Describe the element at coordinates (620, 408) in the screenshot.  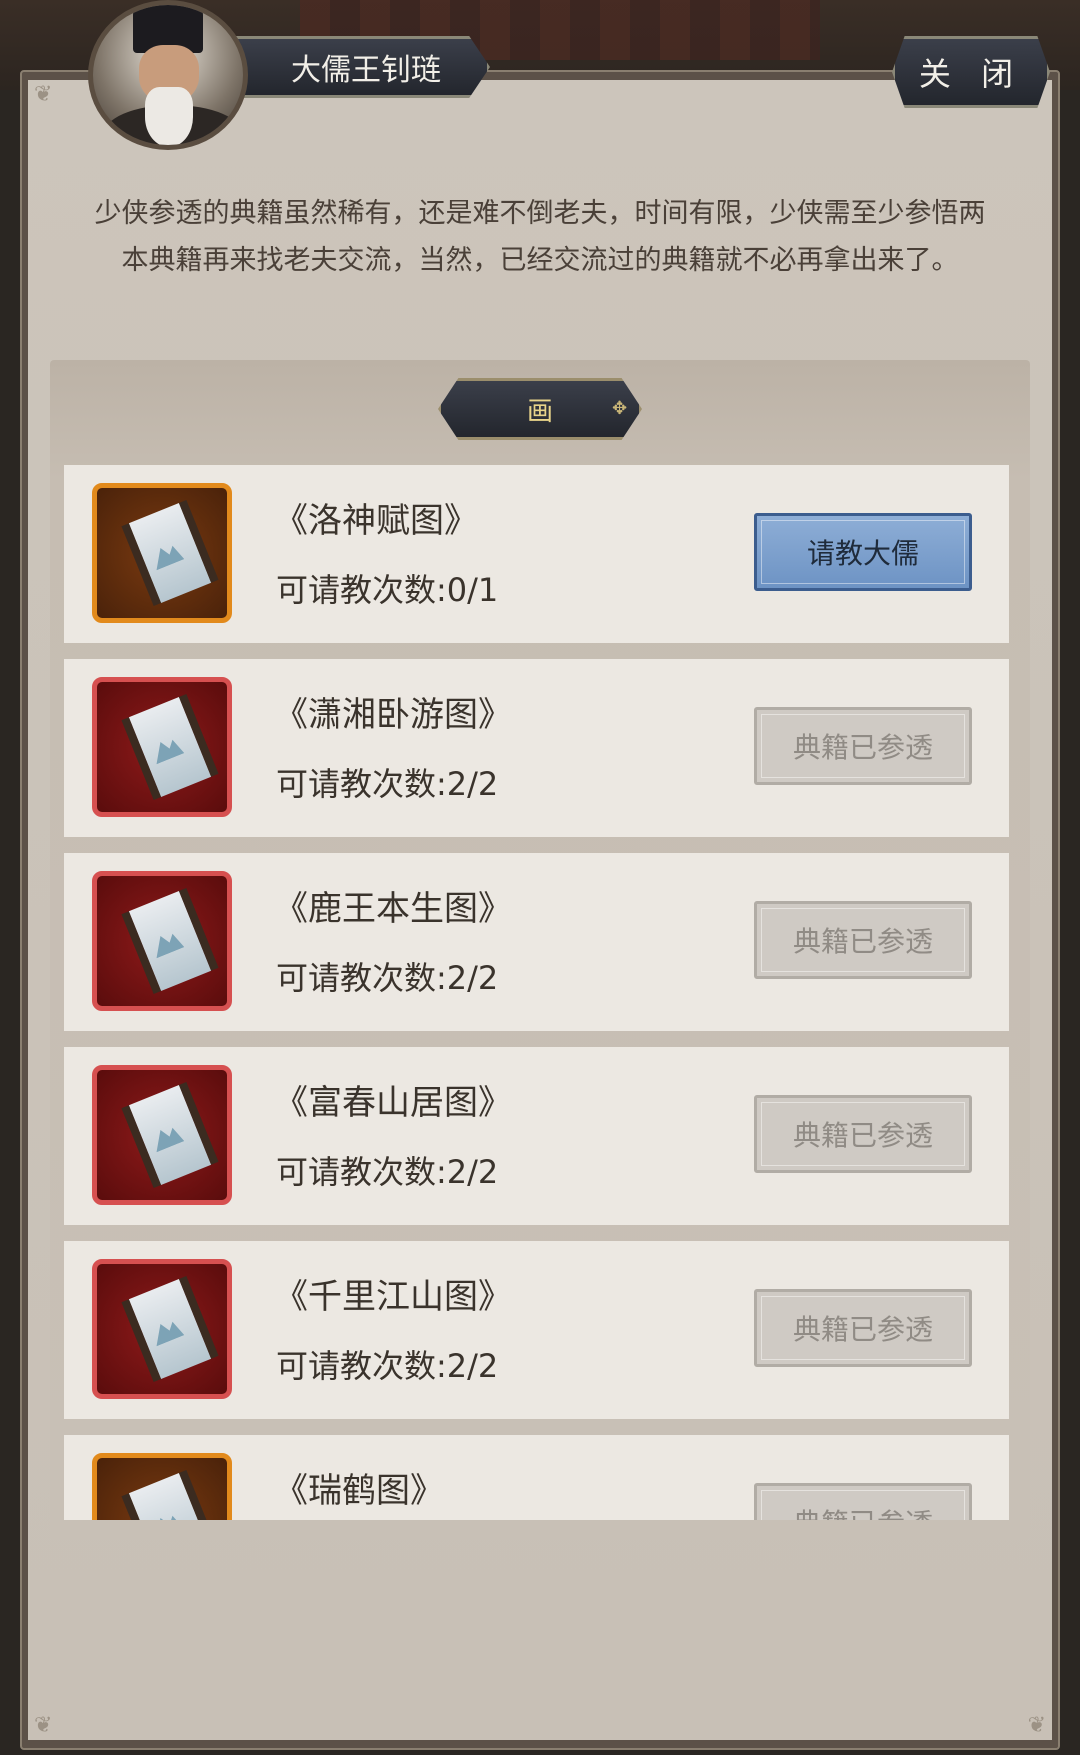
I see `category-ornament-right: ✥` at that location.